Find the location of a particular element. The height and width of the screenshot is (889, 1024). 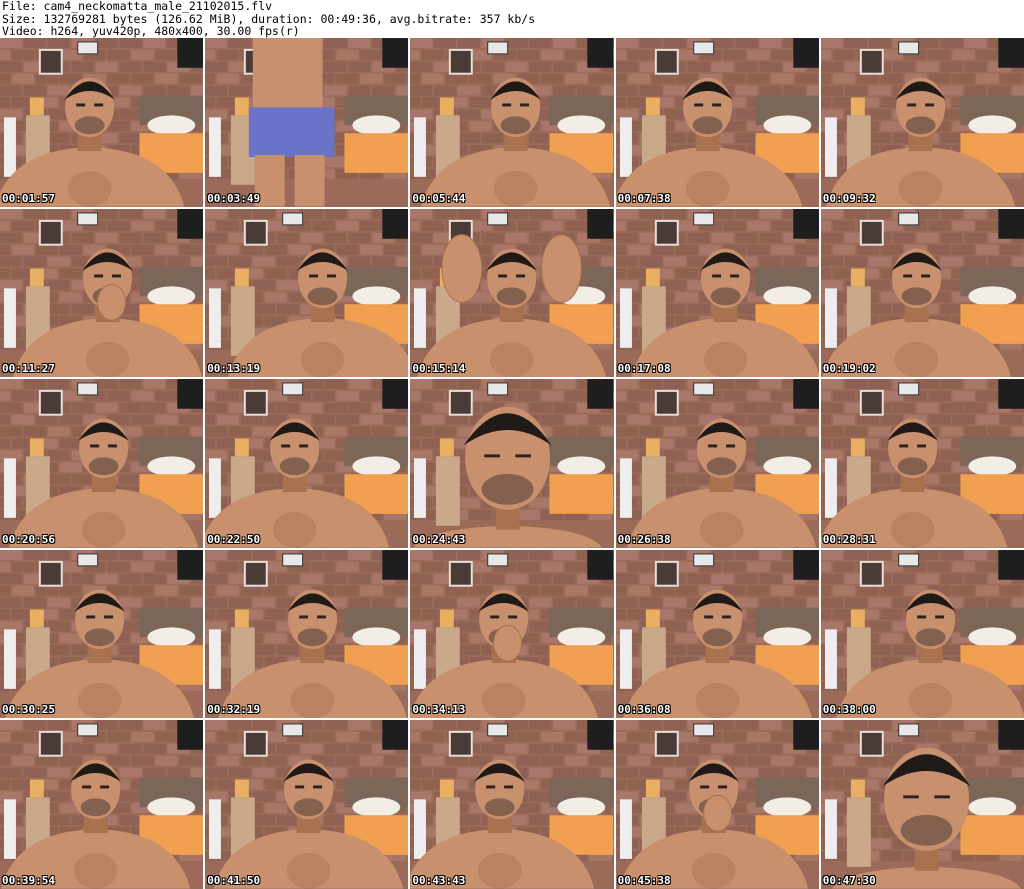

video-thumbnail: 00:30:25 is located at coordinates (102, 634).